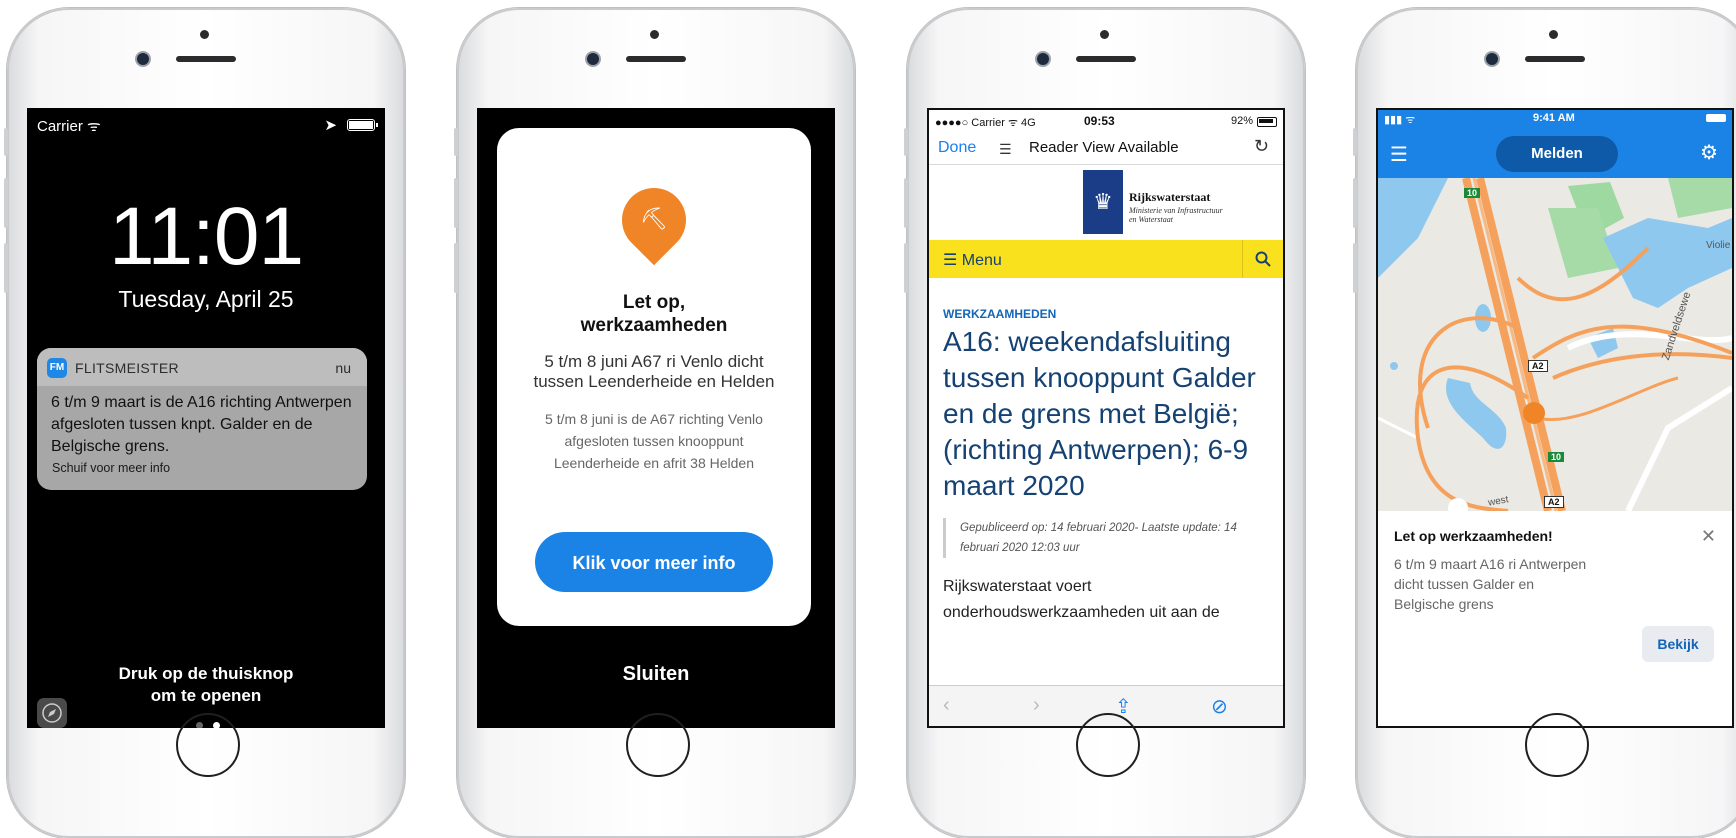 Image resolution: width=1736 pixels, height=838 pixels. What do you see at coordinates (972, 260) in the screenshot?
I see `menu-button: ☰ Menu` at bounding box center [972, 260].